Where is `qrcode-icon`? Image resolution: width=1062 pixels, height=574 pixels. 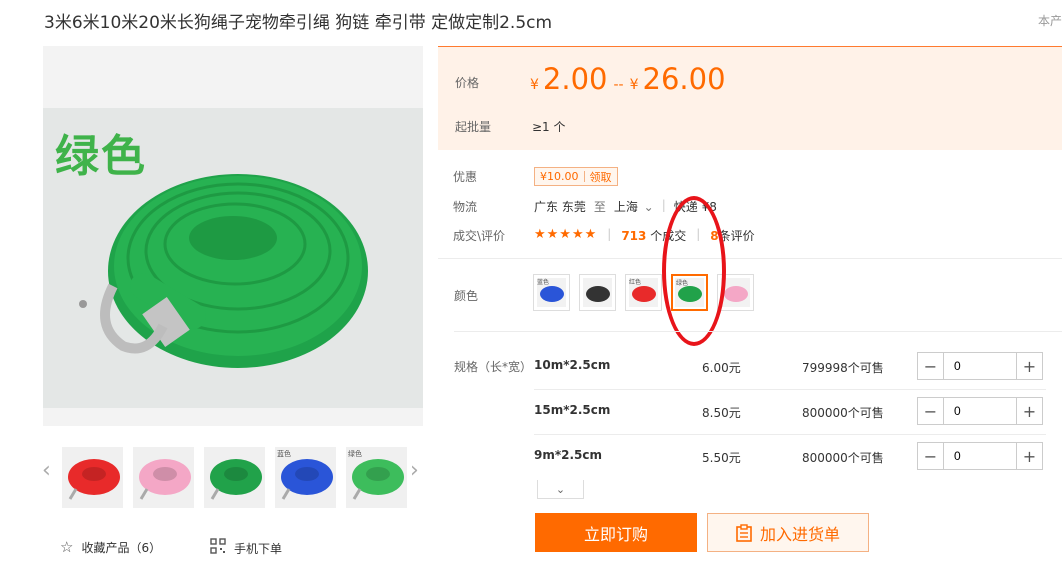
qrcode-icon is located at coordinates (218, 548).